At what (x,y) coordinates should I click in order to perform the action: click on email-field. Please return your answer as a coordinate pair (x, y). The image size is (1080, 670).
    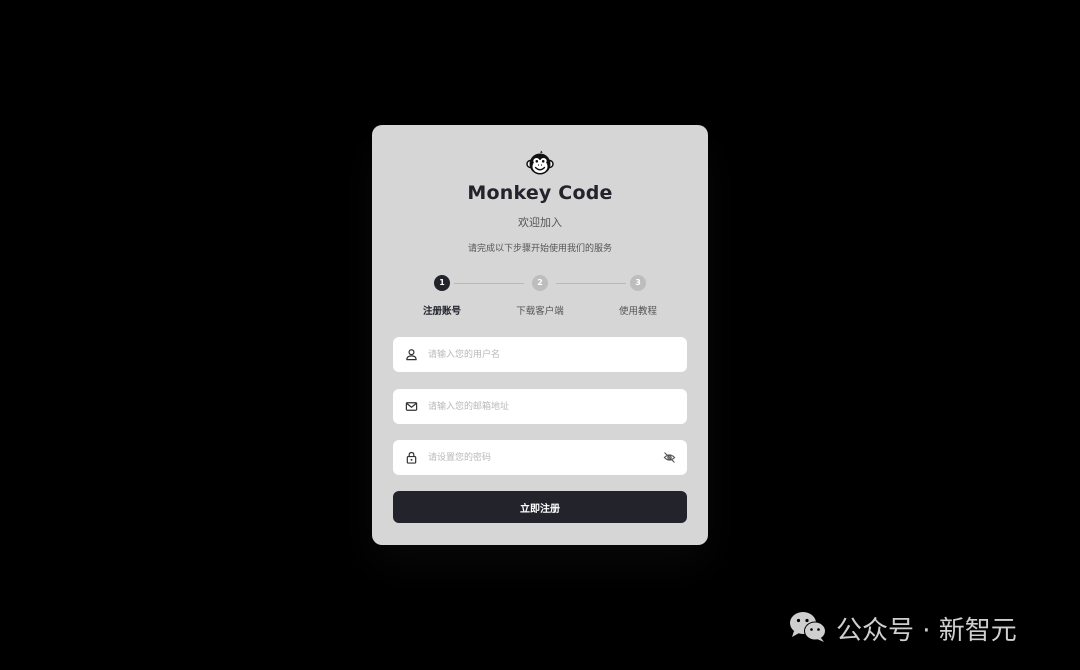
    Looking at the image, I should click on (540, 406).